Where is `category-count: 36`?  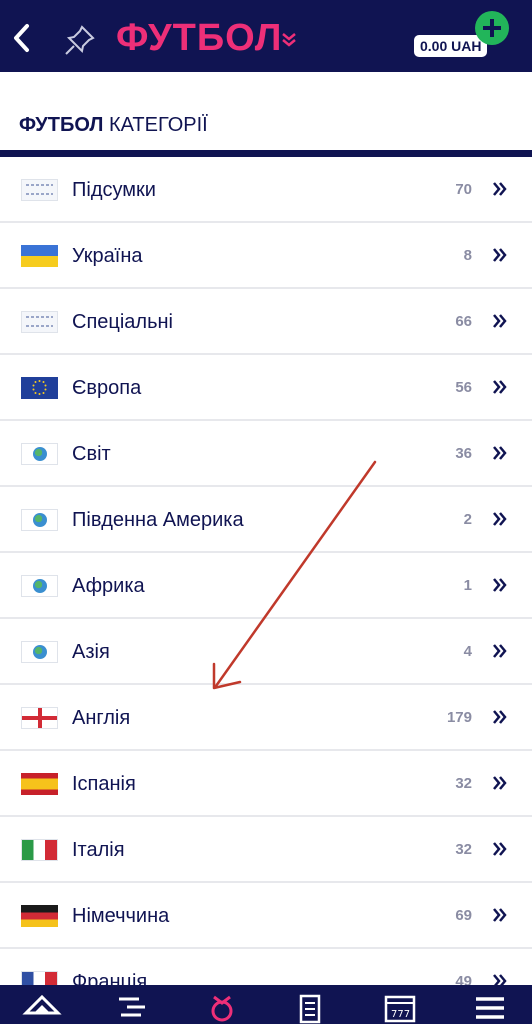
category-count: 36 is located at coordinates (463, 453).